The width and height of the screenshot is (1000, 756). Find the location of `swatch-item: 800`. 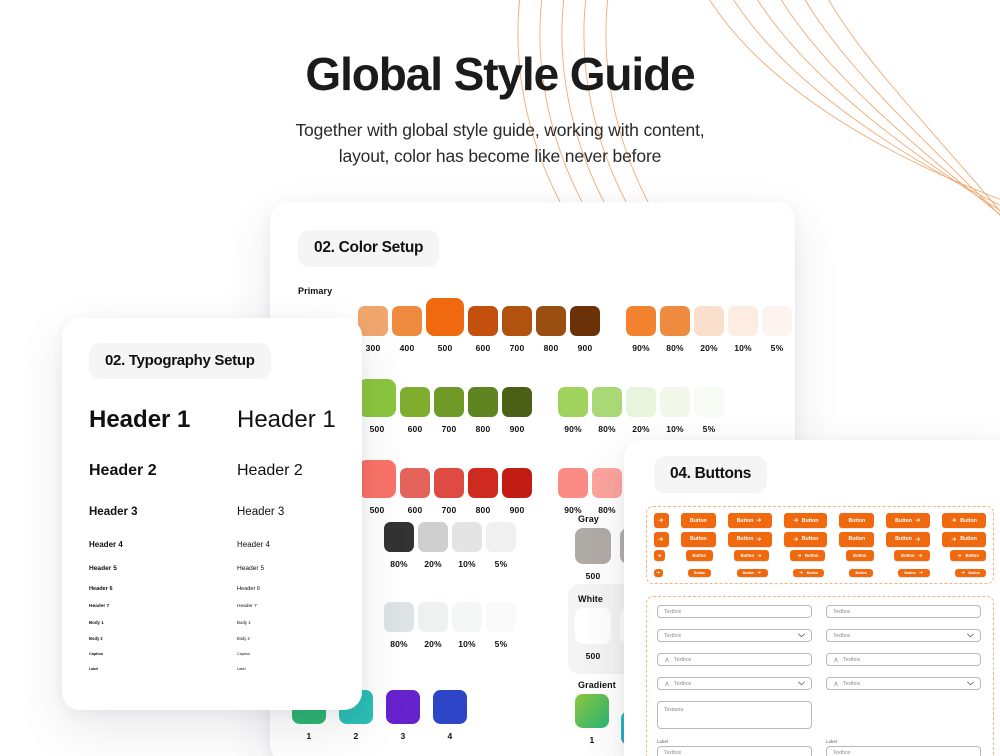

swatch-item: 800 is located at coordinates (551, 329).